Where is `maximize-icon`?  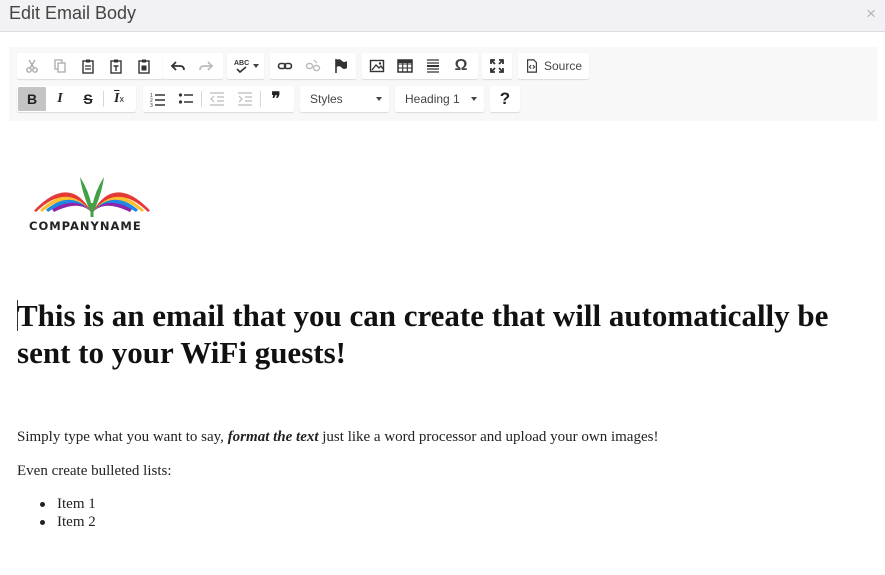
maximize-icon is located at coordinates (497, 66).